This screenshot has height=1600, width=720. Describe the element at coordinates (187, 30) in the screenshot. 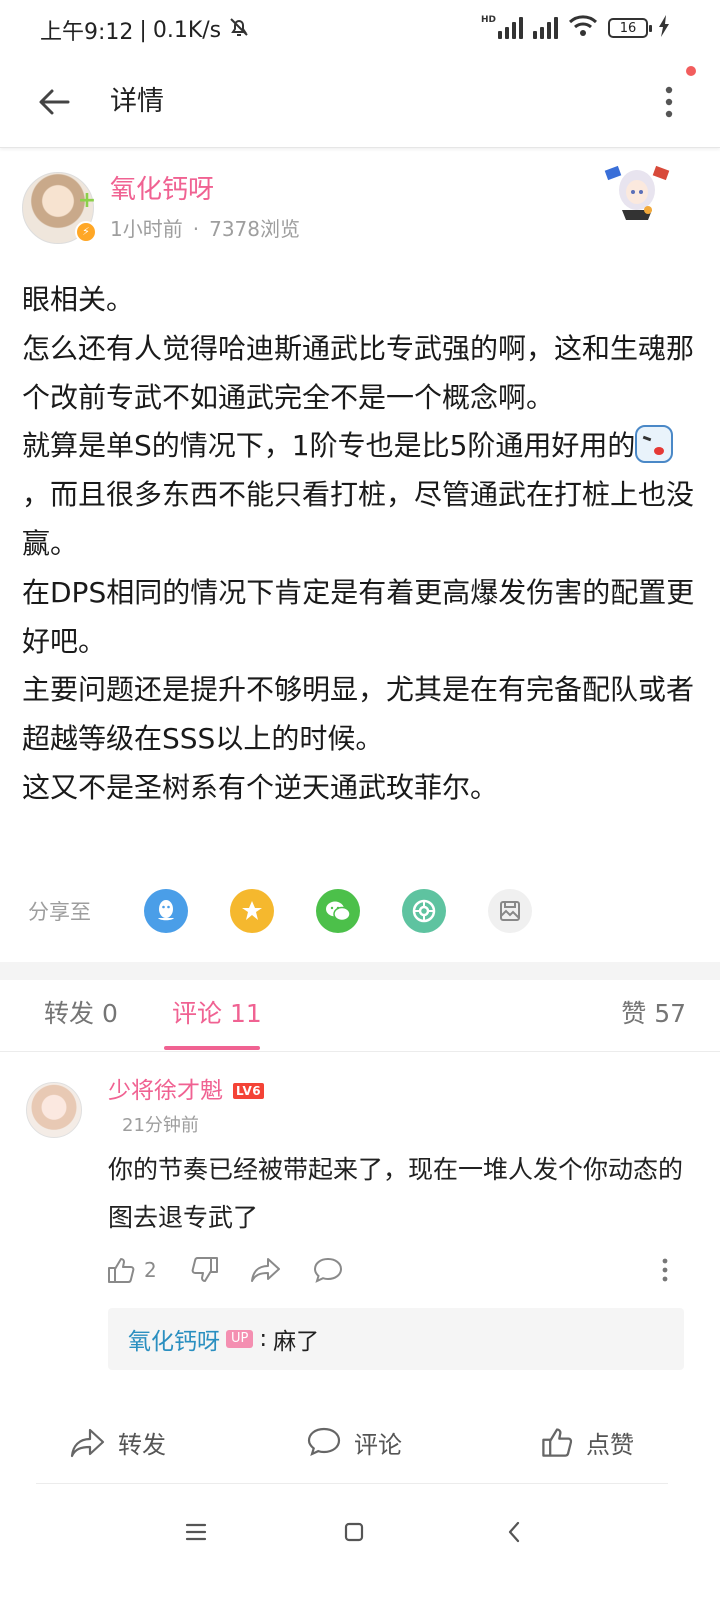

I see `status-speed: 0.1K/s` at that location.